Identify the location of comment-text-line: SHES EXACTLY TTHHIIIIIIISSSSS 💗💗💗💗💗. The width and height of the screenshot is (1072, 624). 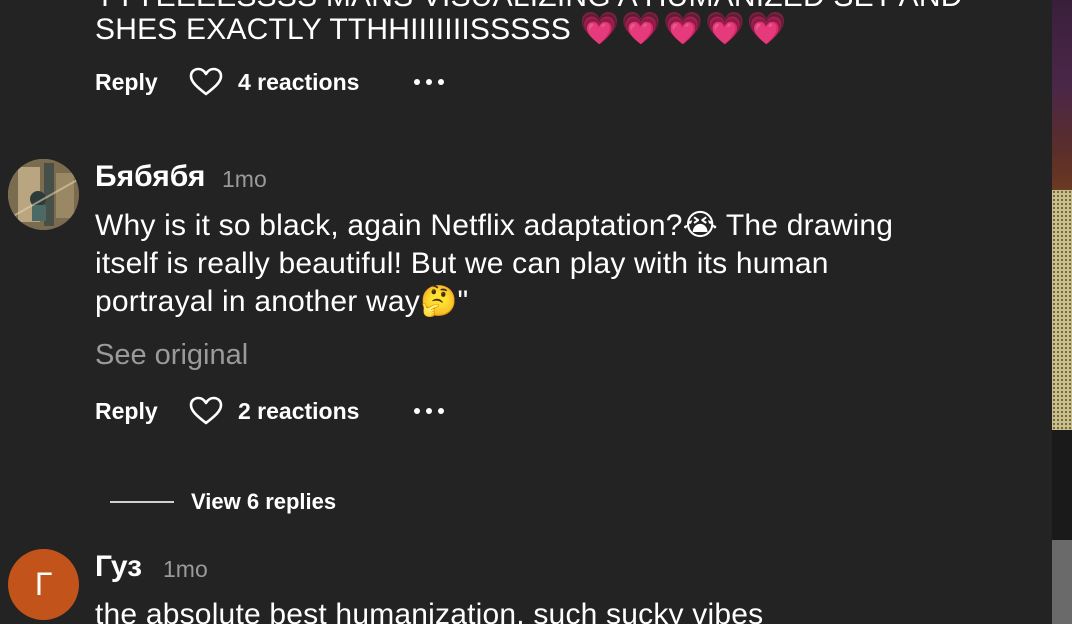
(442, 29).